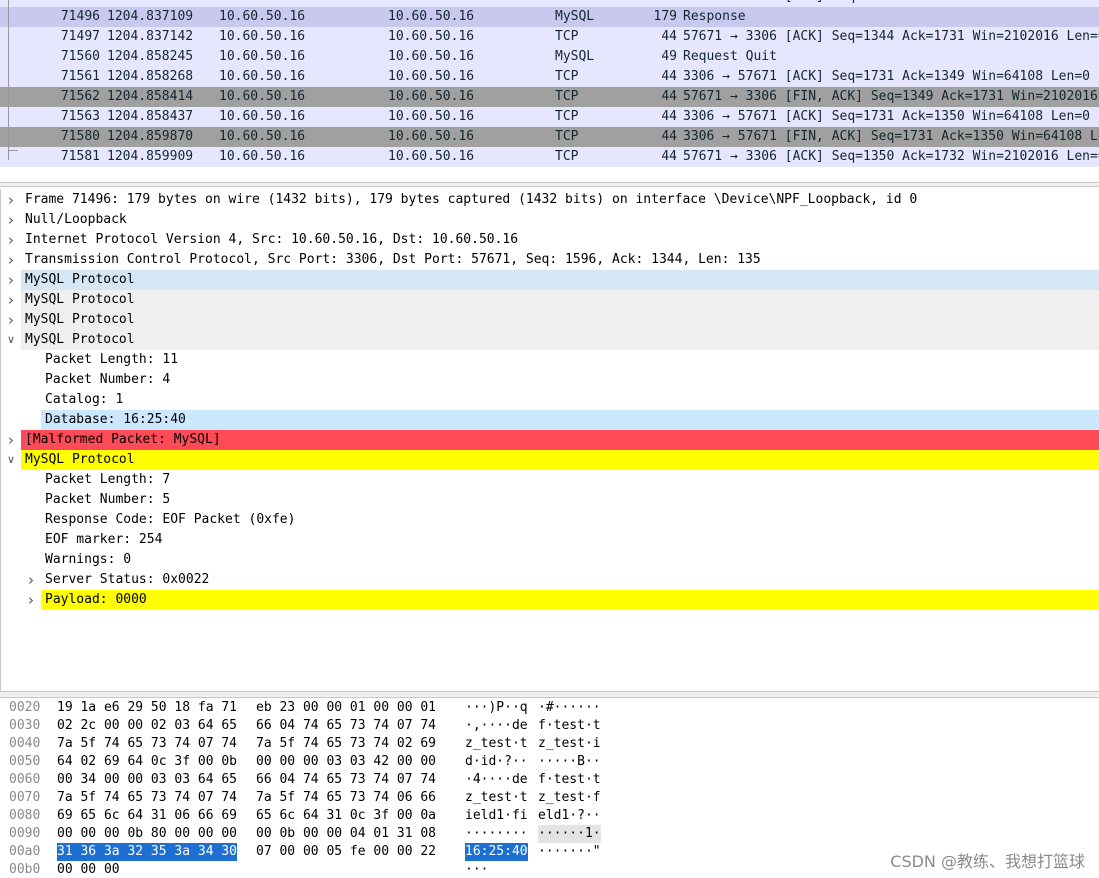 This screenshot has width=1099, height=878. I want to click on hex-bytes-right: 00 00 00 03 03 42 00 00, so click(346, 762).